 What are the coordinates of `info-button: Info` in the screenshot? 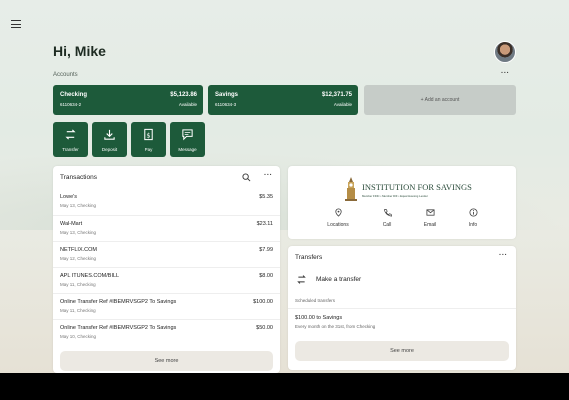 It's located at (473, 218).